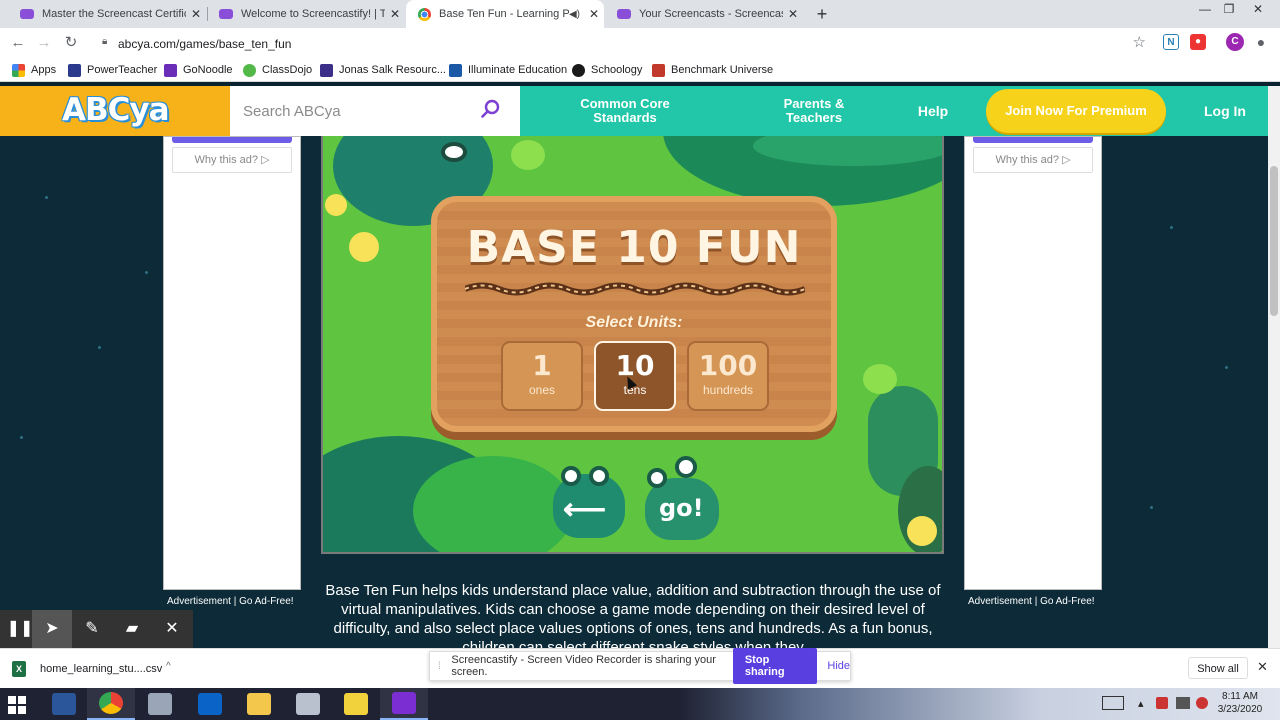 This screenshot has width=1280, height=720. Describe the element at coordinates (440, 666) in the screenshot. I see `grip-icon: ⁞` at that location.